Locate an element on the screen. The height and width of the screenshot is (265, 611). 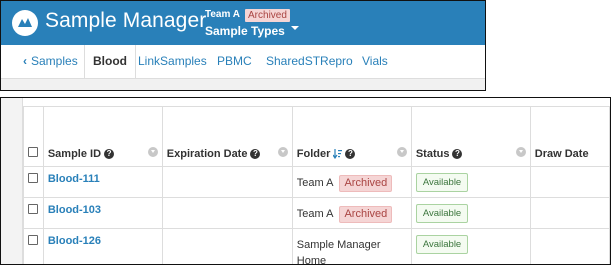
chevron-left-icon: ‹ is located at coordinates (25, 61).